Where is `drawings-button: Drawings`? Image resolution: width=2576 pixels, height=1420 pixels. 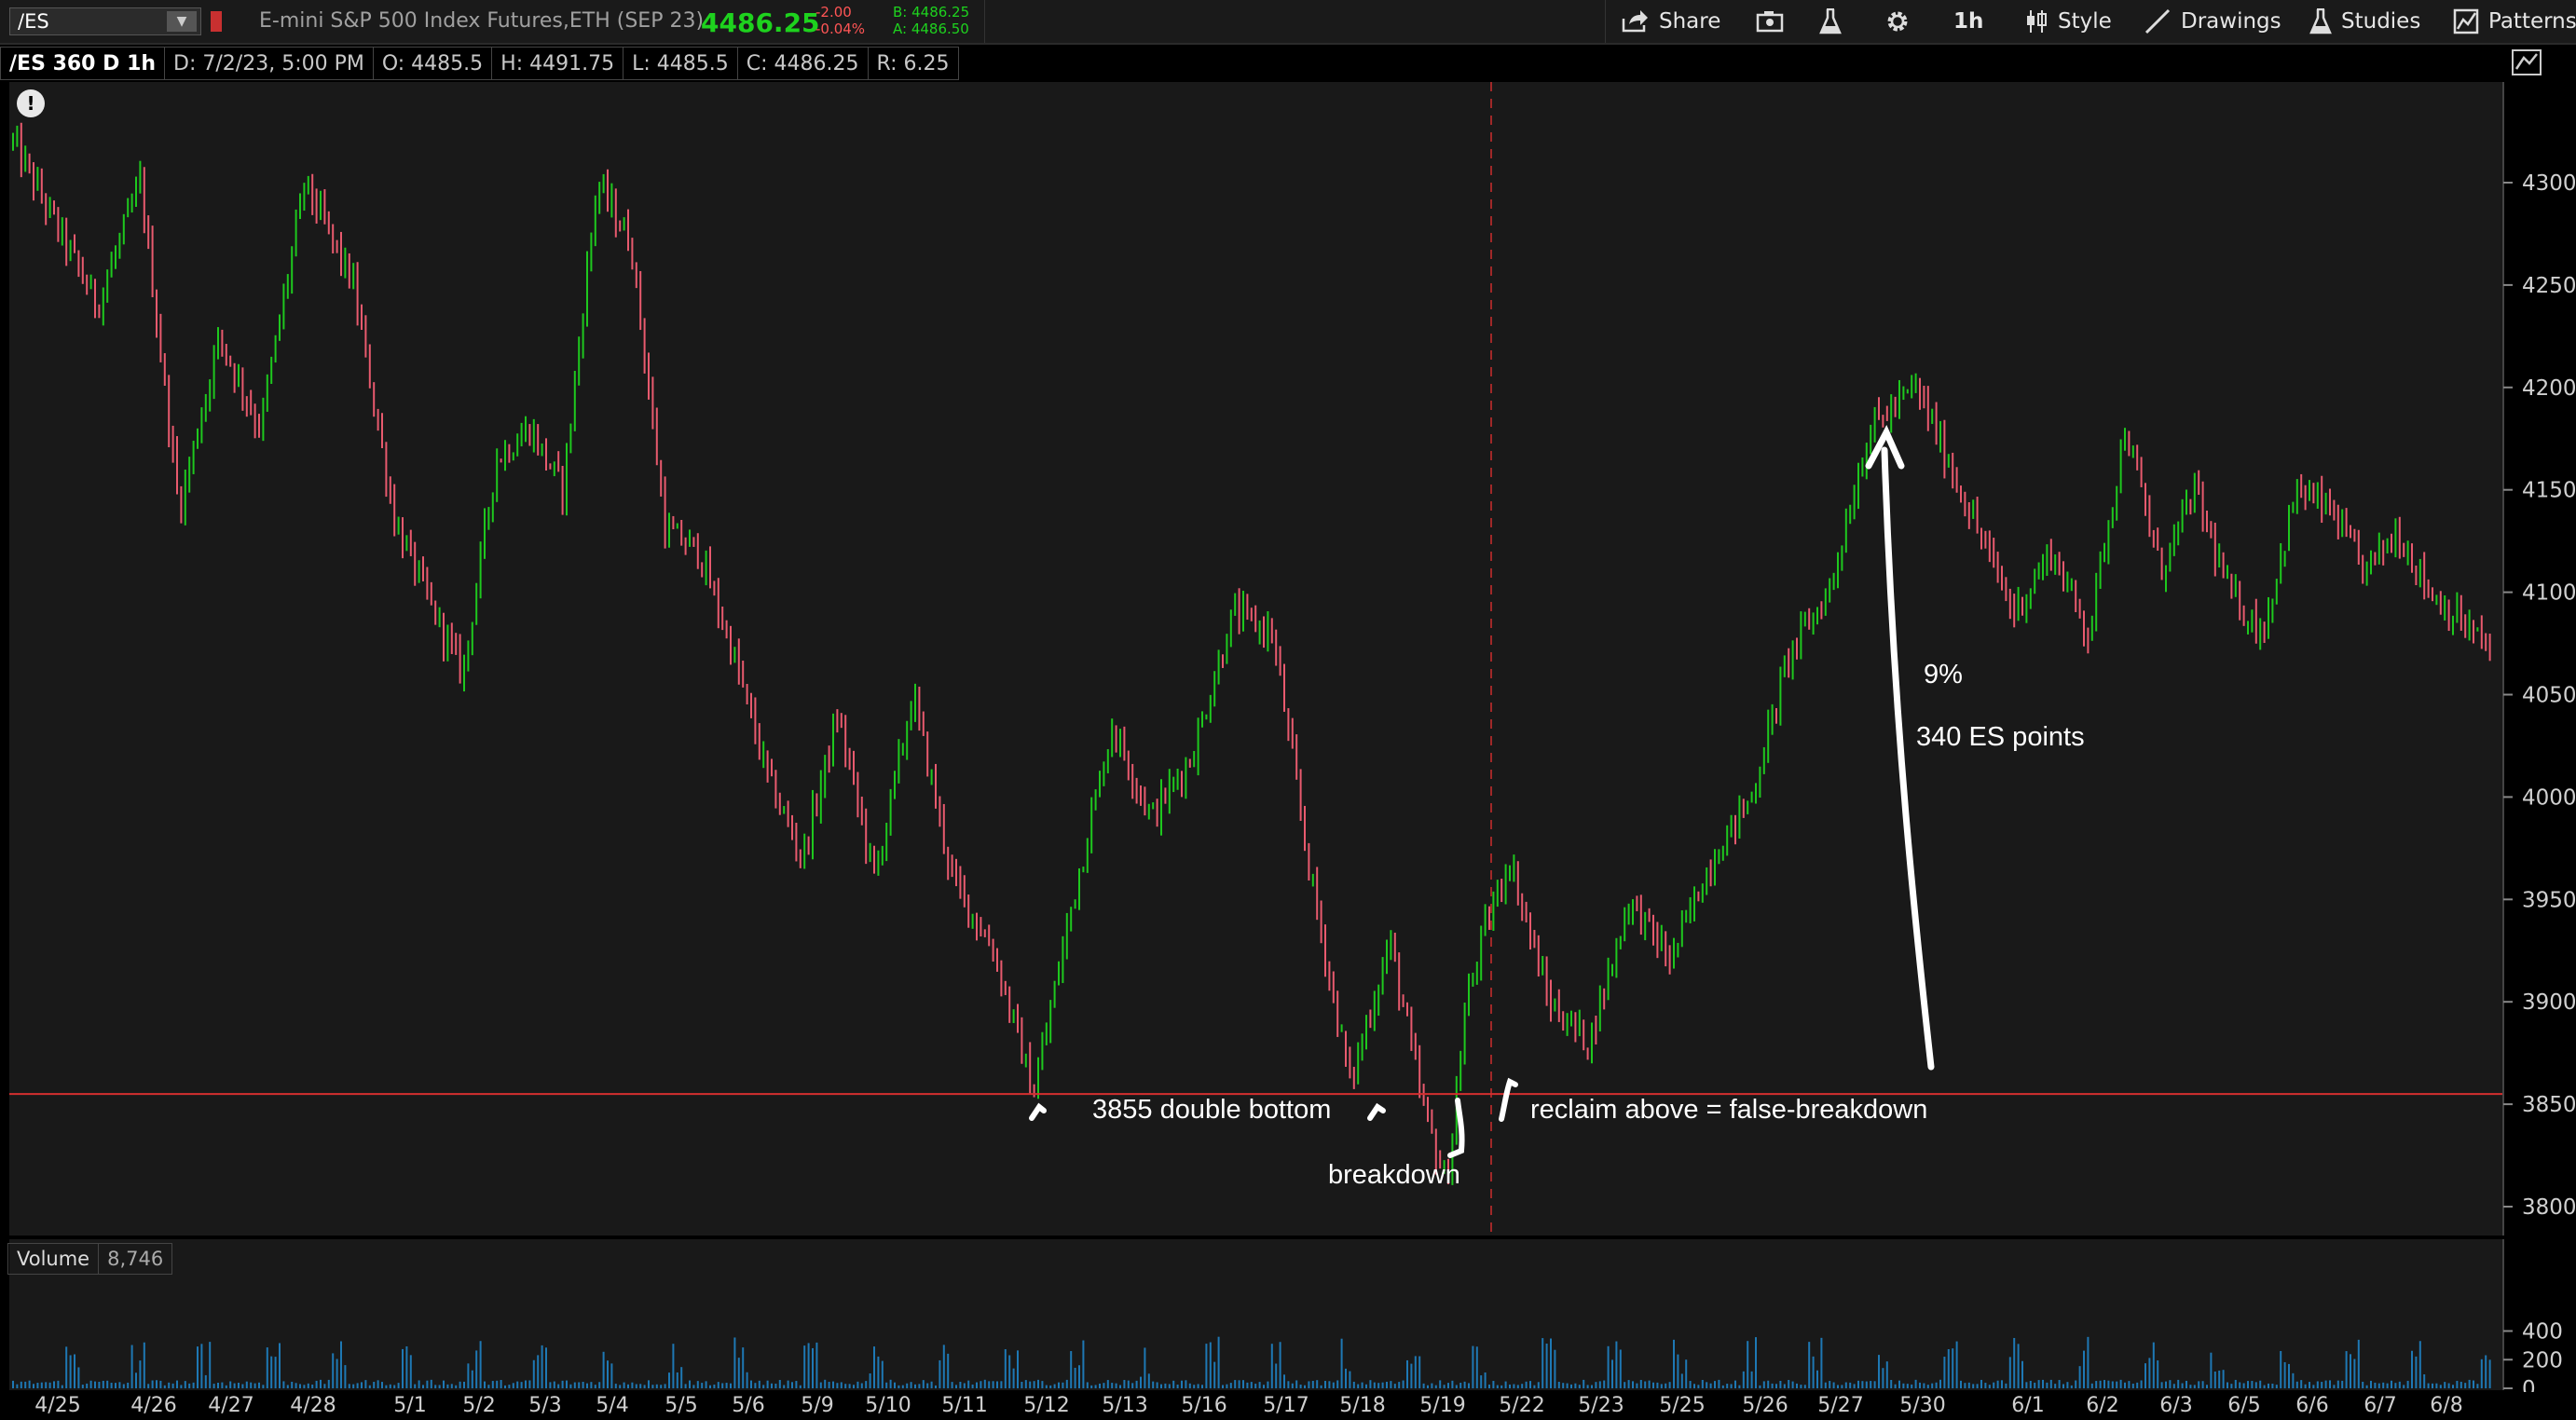 drawings-button: Drawings is located at coordinates (2212, 21).